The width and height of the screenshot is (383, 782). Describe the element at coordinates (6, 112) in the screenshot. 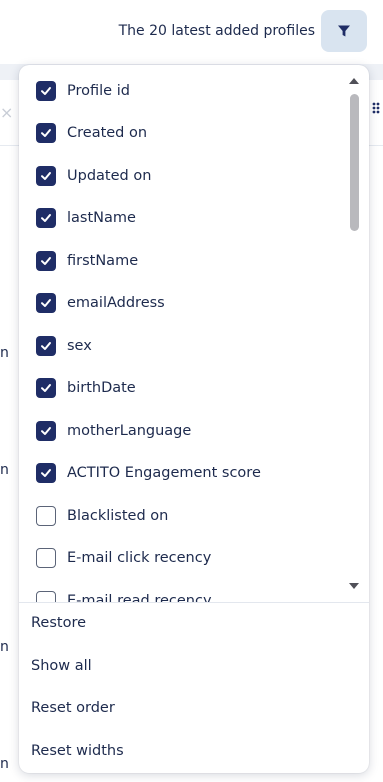

I see `close-icon: ×` at that location.